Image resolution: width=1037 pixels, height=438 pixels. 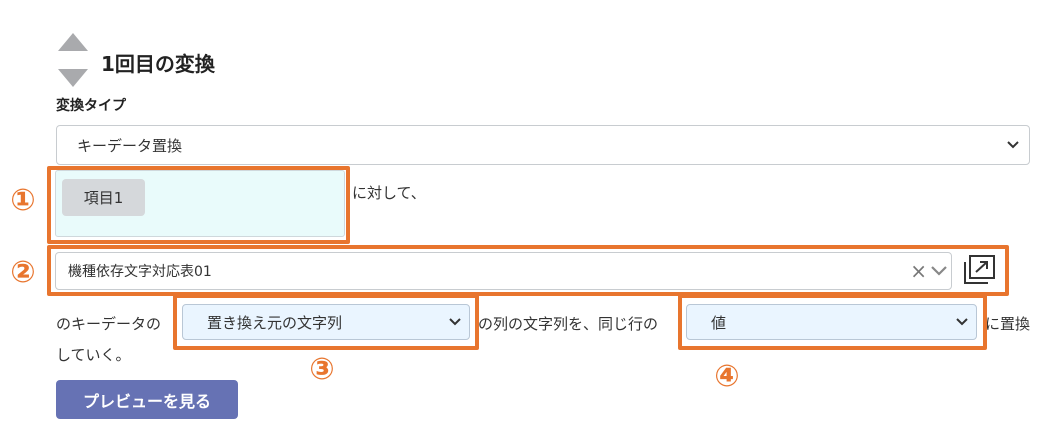 What do you see at coordinates (23, 272) in the screenshot?
I see `marker-2: ②` at bounding box center [23, 272].